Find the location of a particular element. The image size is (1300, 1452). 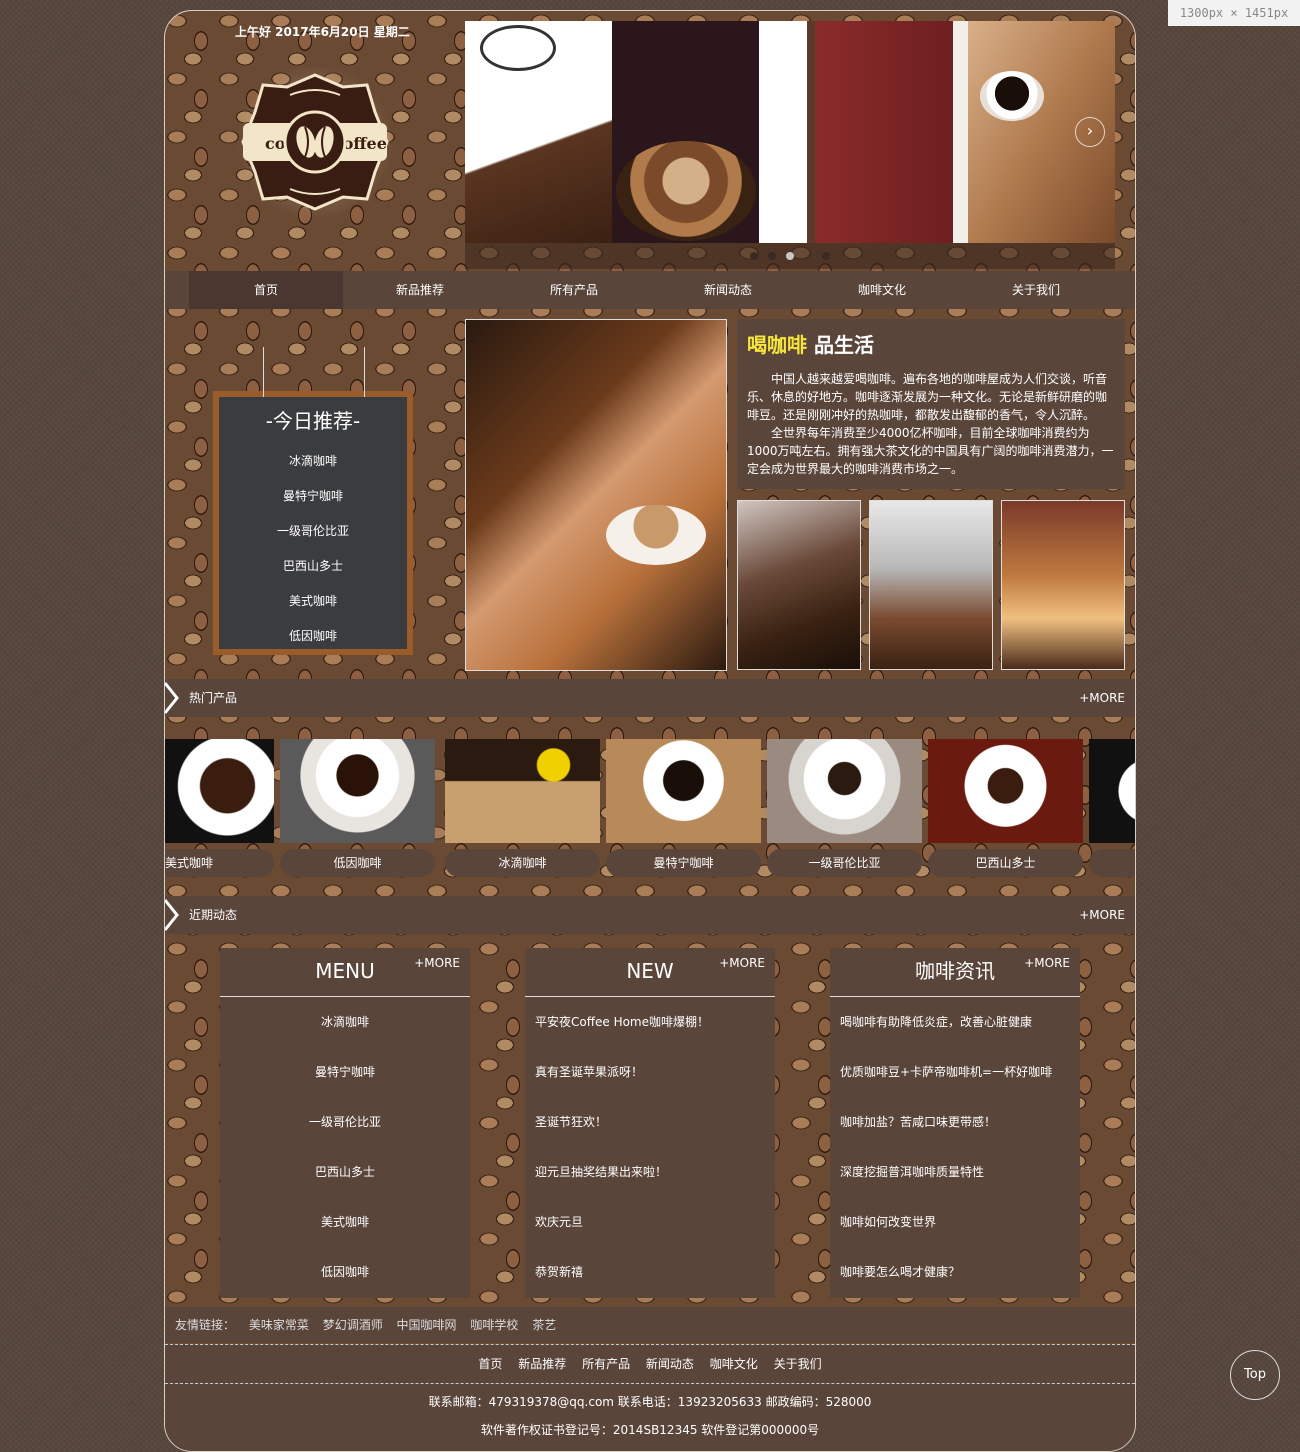

news-item: 恭贺新禧 is located at coordinates (650, 1272).